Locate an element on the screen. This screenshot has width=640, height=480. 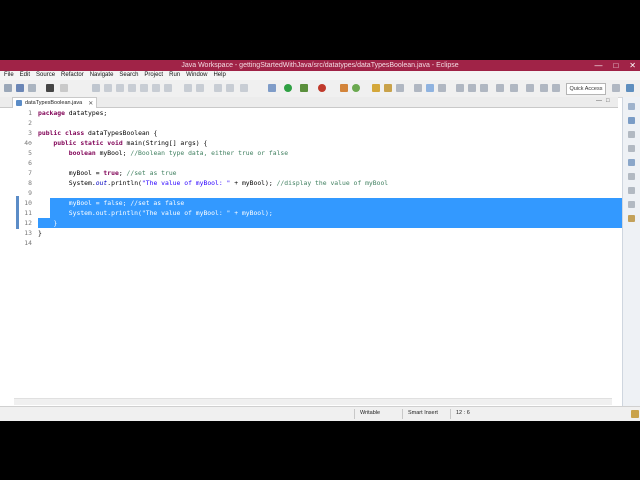
terminal-icon is located at coordinates (218, 88).